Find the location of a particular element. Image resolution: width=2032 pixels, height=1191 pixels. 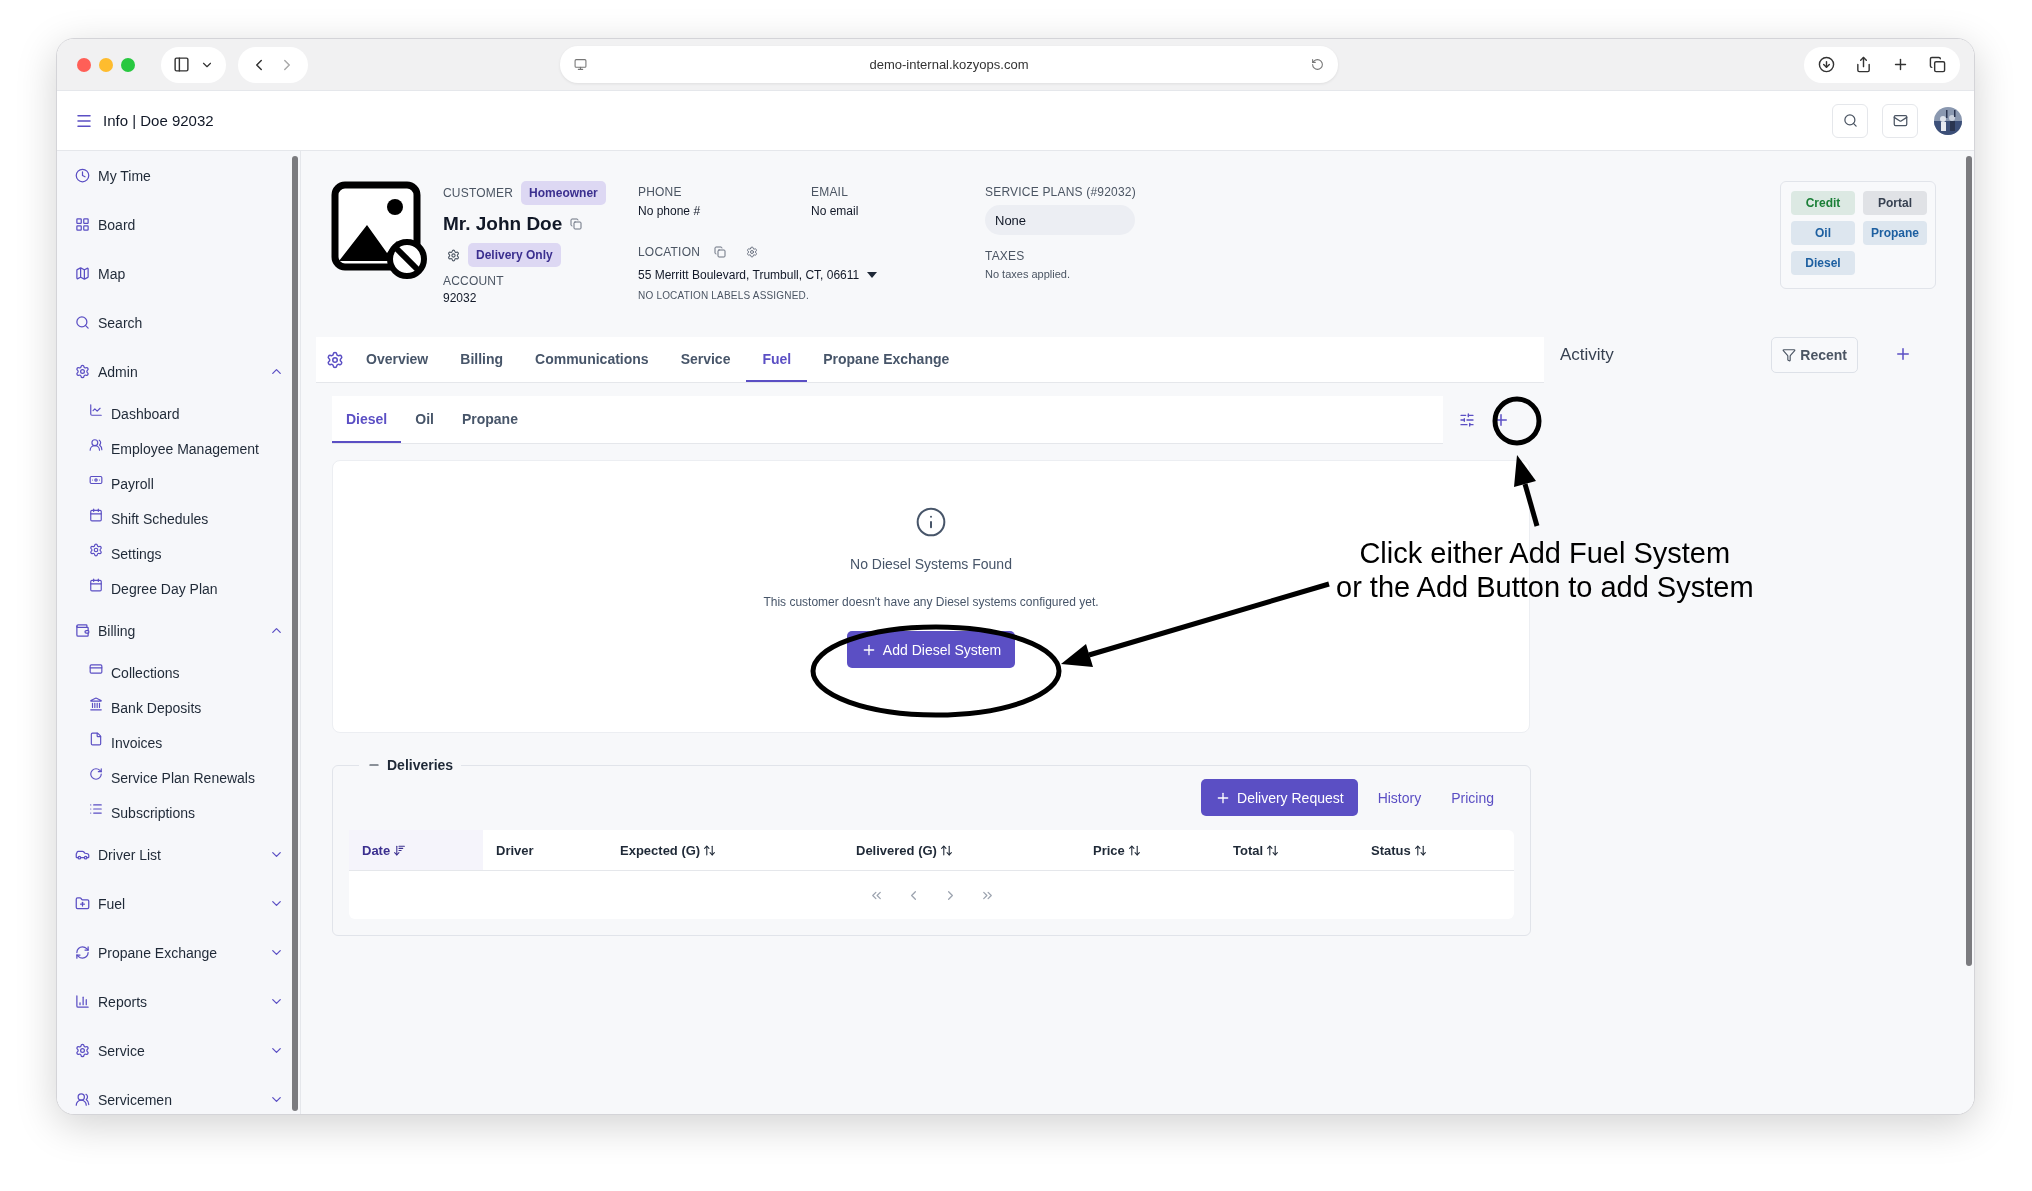

tag: Portal is located at coordinates (1895, 203).